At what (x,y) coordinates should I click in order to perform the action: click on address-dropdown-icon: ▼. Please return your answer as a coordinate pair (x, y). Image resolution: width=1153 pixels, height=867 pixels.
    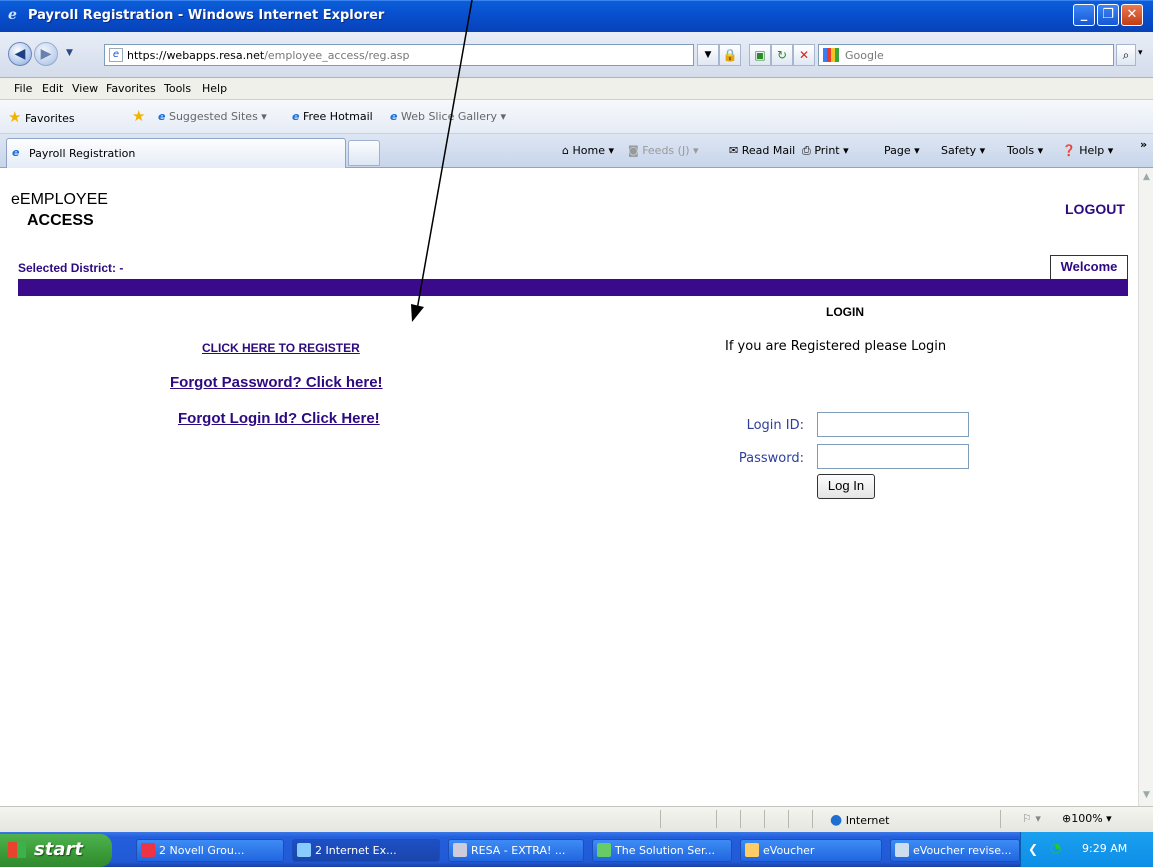
    Looking at the image, I should click on (708, 55).